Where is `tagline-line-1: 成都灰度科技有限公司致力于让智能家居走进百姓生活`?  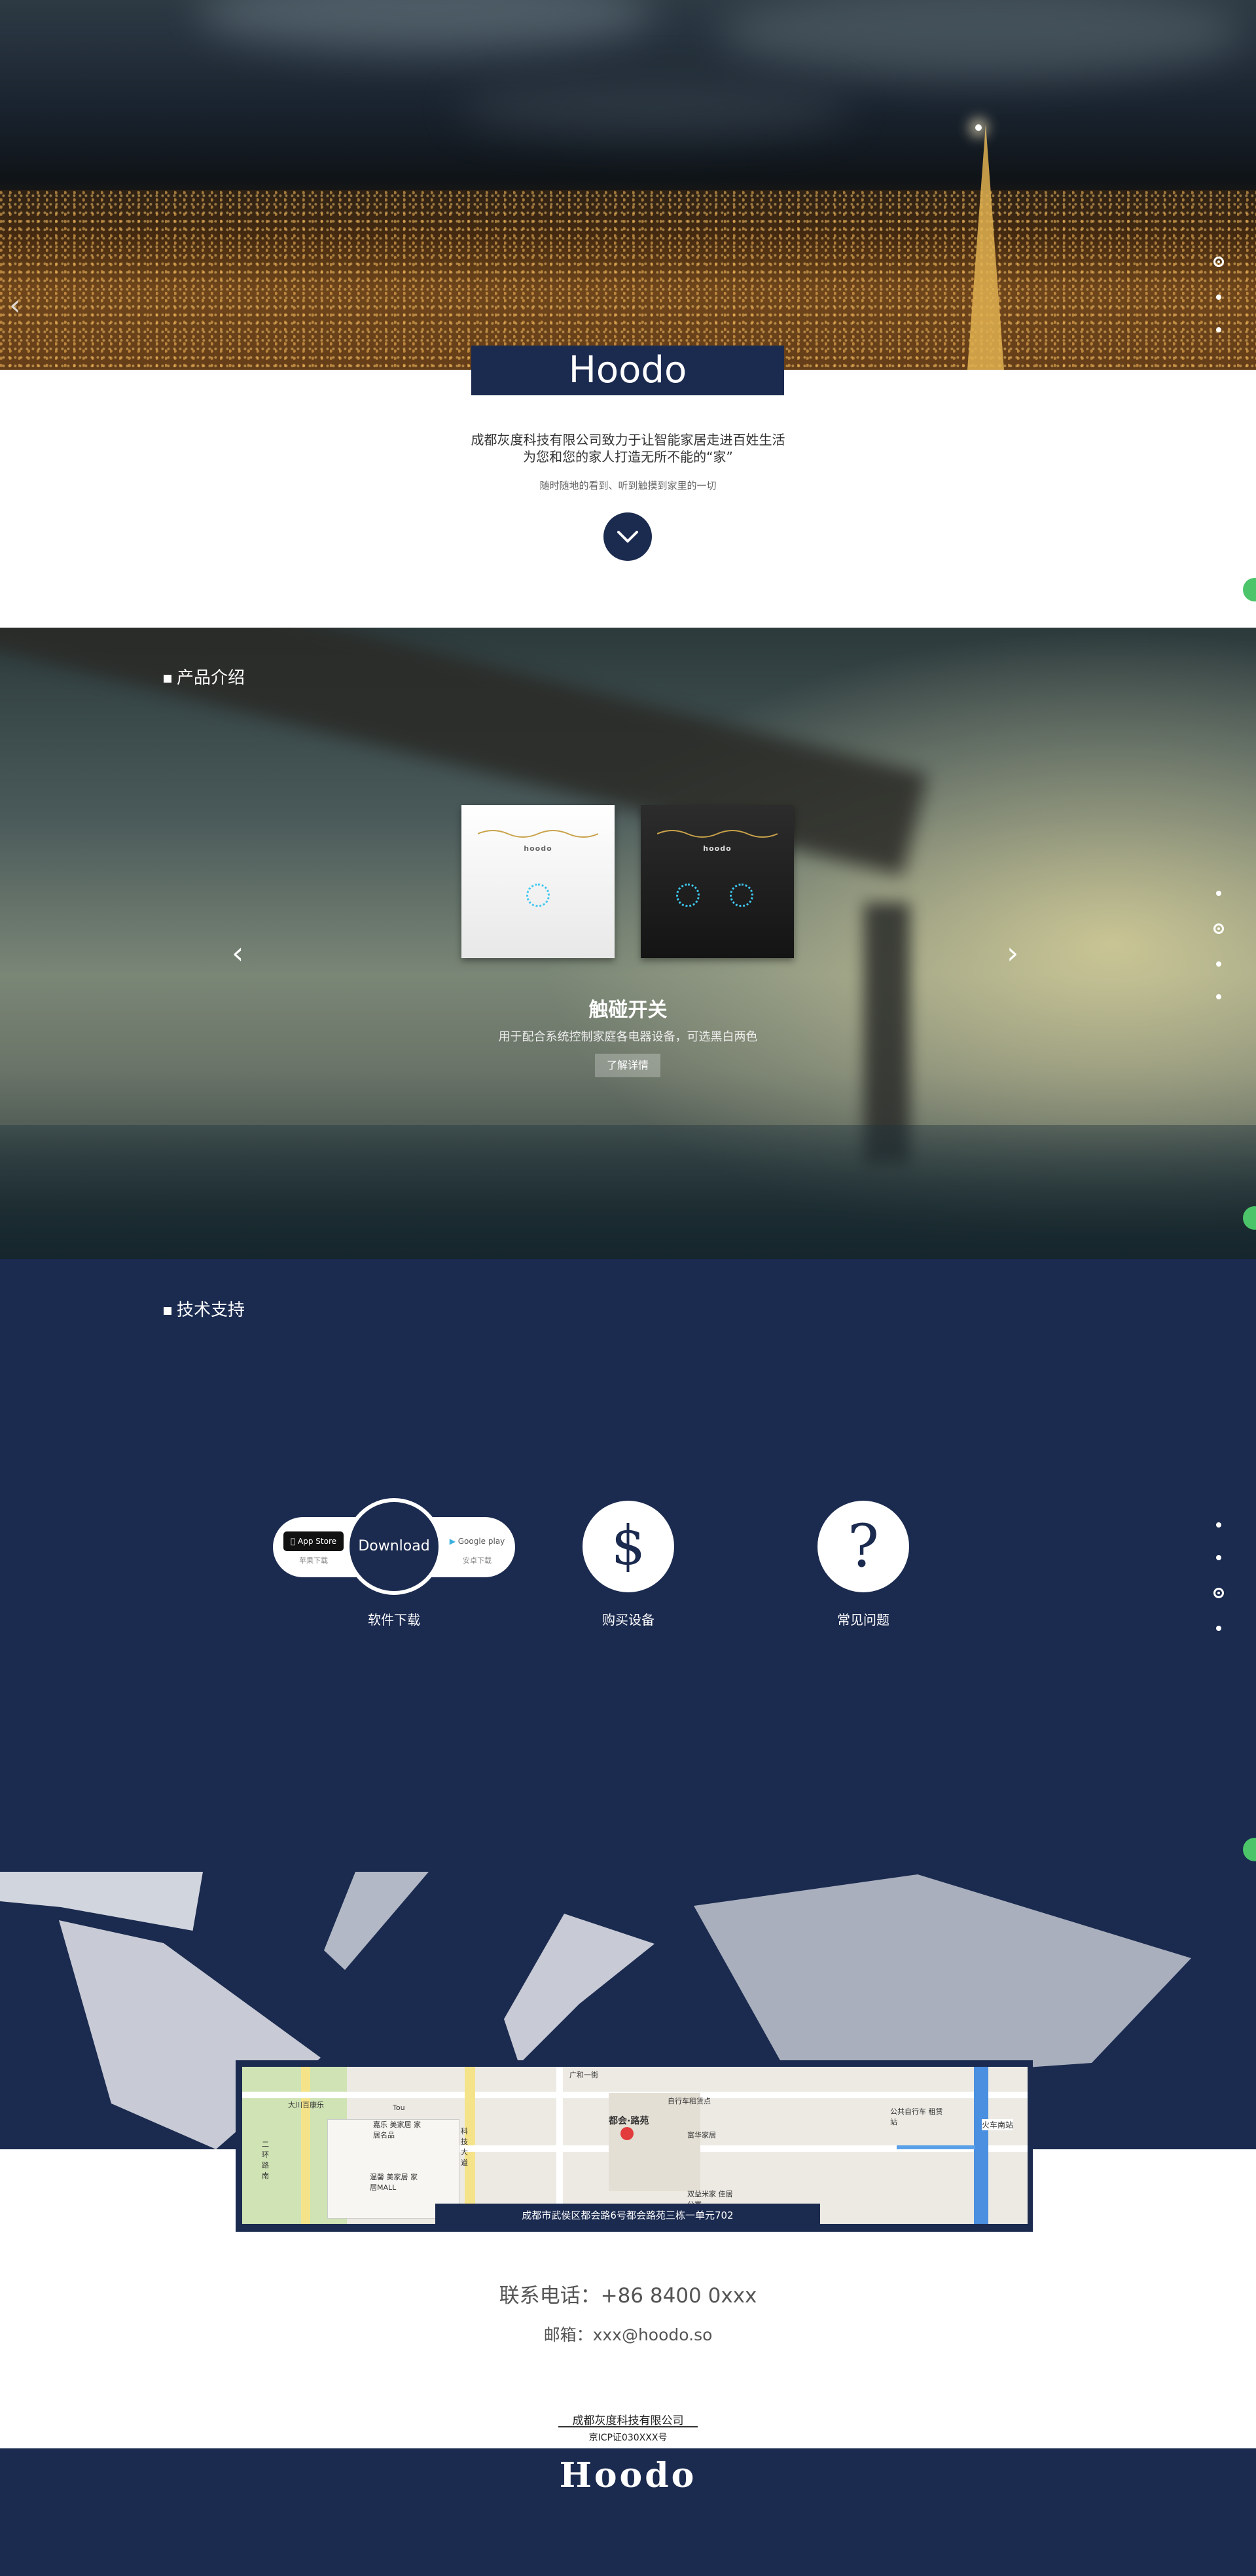
tagline-line-1: 成都灰度科技有限公司致力于让智能家居走进百姓生活 is located at coordinates (628, 440).